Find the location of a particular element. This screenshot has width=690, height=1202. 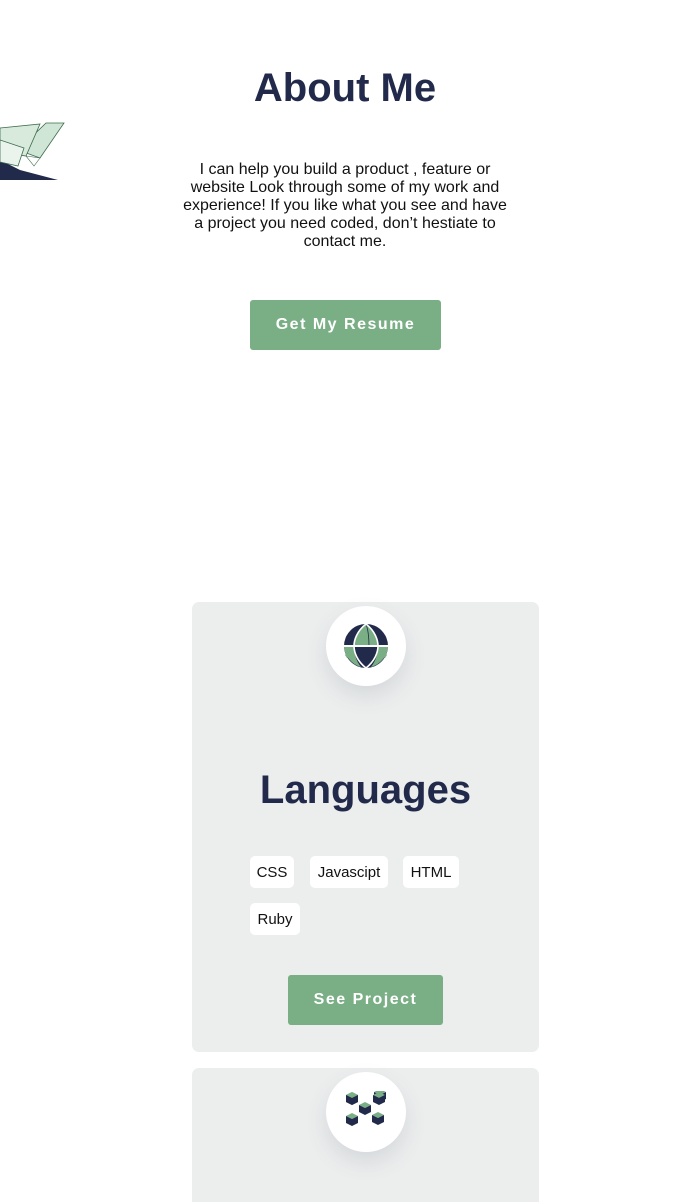

globe-icon is located at coordinates (366, 646).